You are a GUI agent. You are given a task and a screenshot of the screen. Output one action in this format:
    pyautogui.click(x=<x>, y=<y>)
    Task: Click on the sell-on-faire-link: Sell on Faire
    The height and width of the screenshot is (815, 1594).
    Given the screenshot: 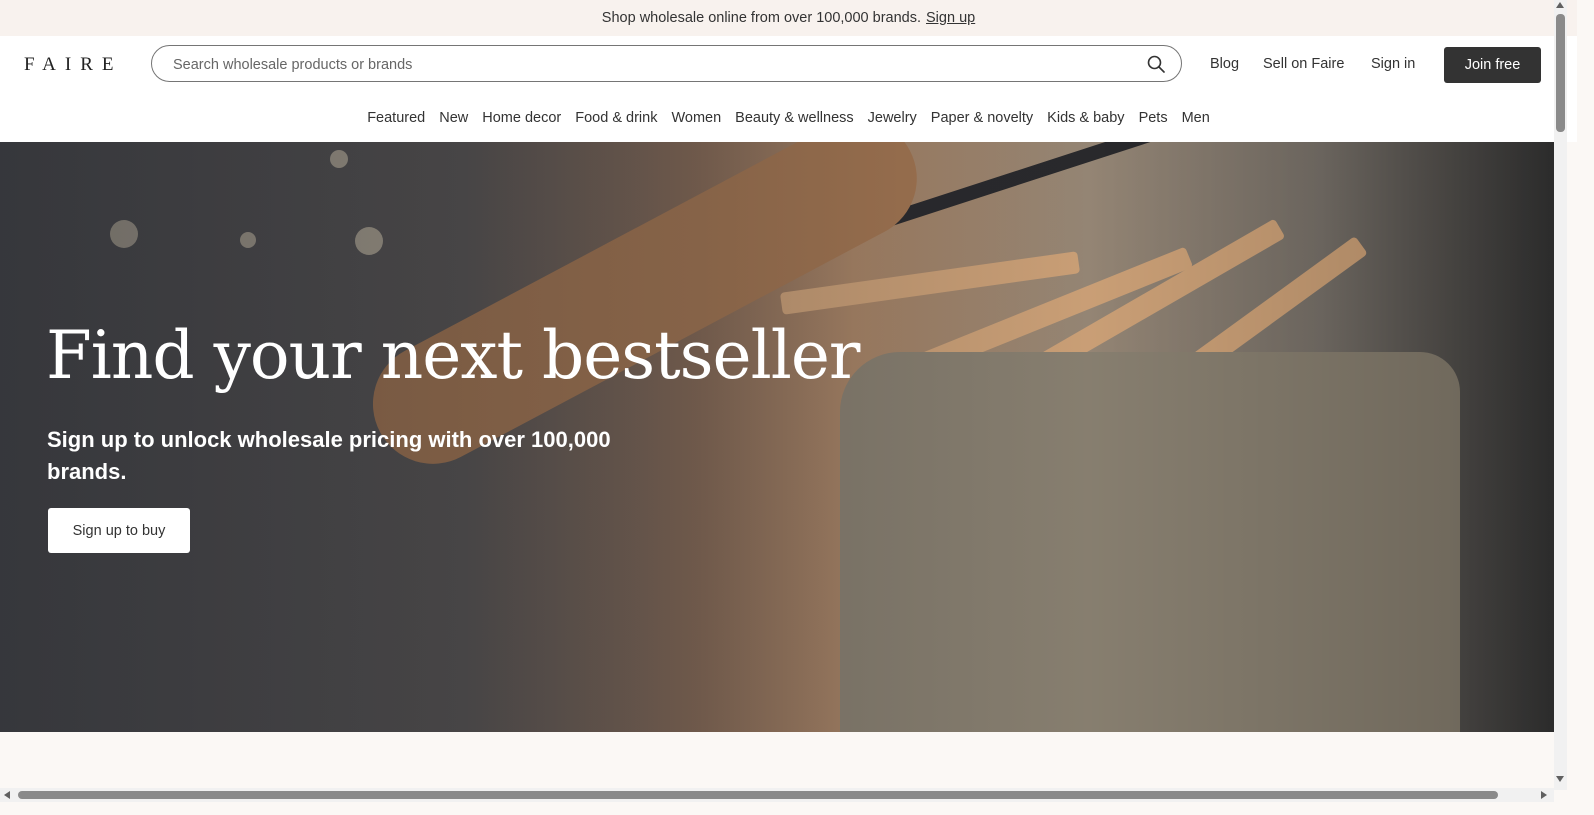 What is the action you would take?
    pyautogui.click(x=1303, y=64)
    